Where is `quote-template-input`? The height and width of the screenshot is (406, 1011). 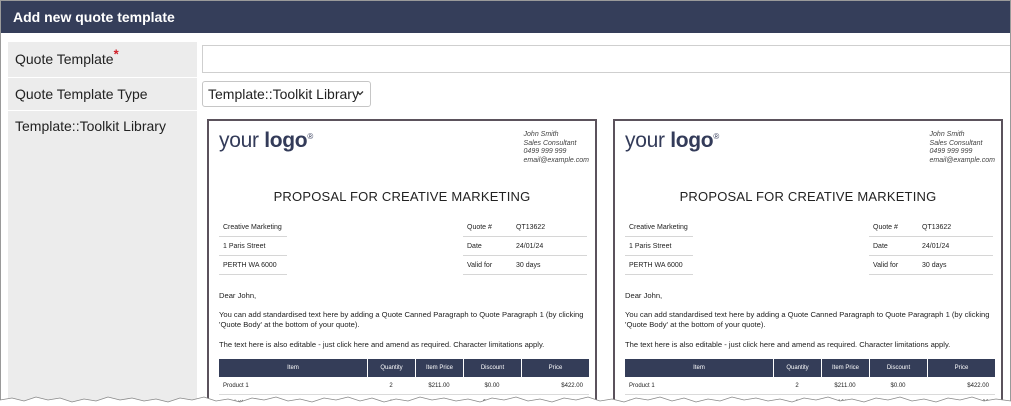
quote-template-input is located at coordinates (606, 59).